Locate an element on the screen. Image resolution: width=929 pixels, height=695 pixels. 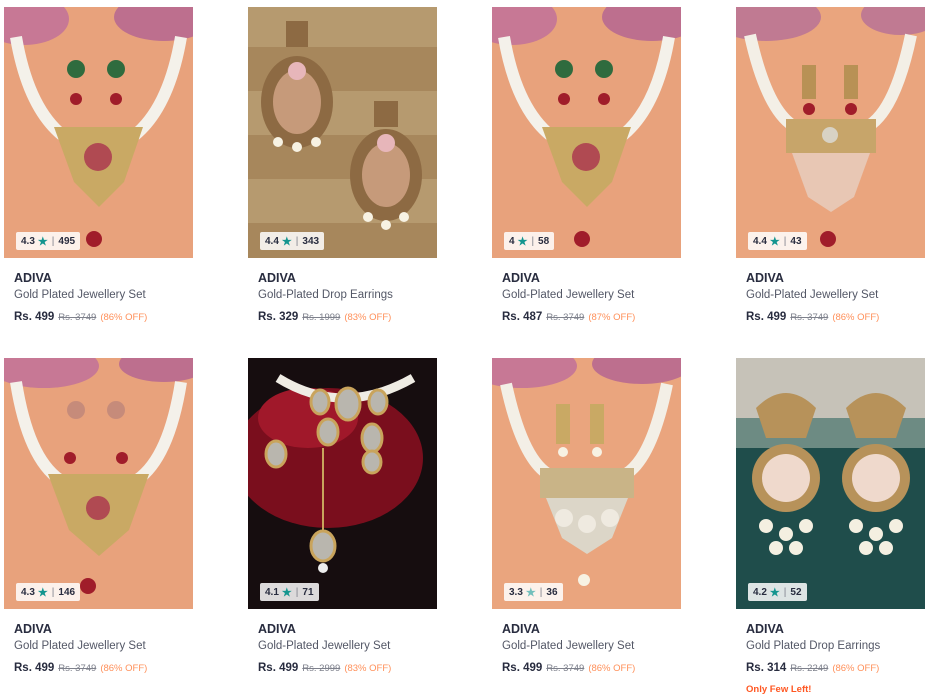
product-price: Rs. 487 is located at coordinates (522, 317).